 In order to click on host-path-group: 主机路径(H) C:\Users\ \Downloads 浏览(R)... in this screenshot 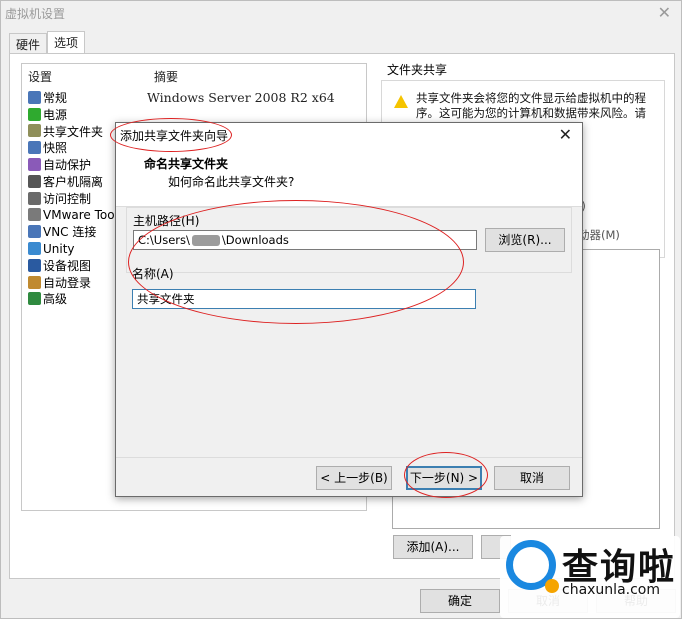, I will do `click(349, 240)`.